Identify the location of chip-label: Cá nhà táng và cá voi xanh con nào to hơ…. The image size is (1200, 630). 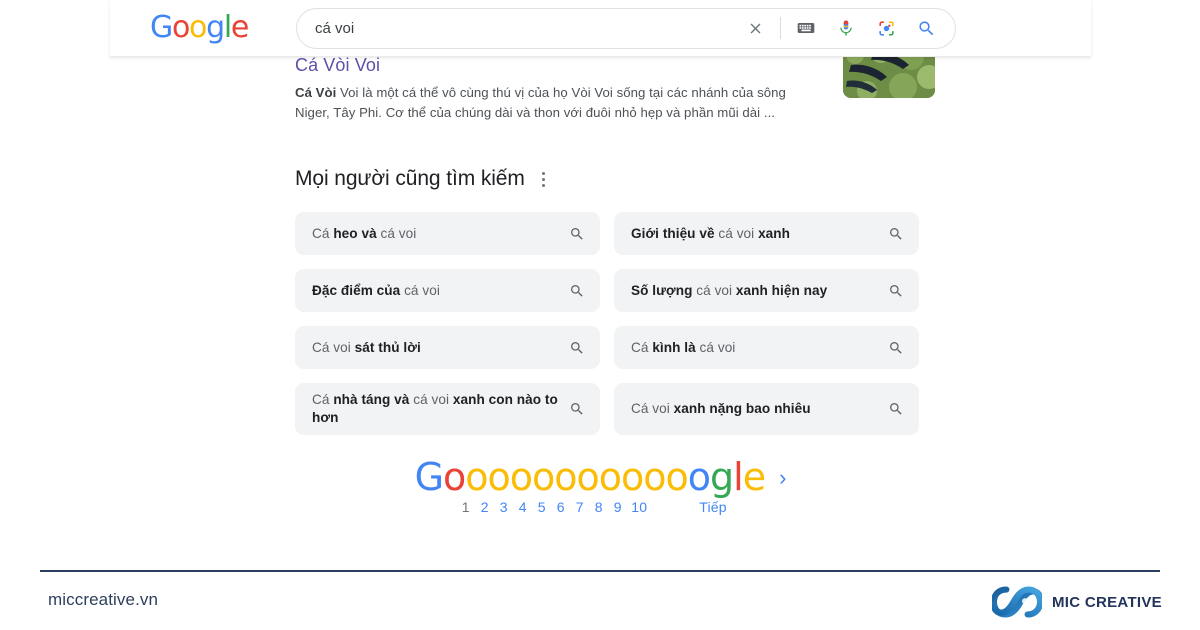
(435, 408).